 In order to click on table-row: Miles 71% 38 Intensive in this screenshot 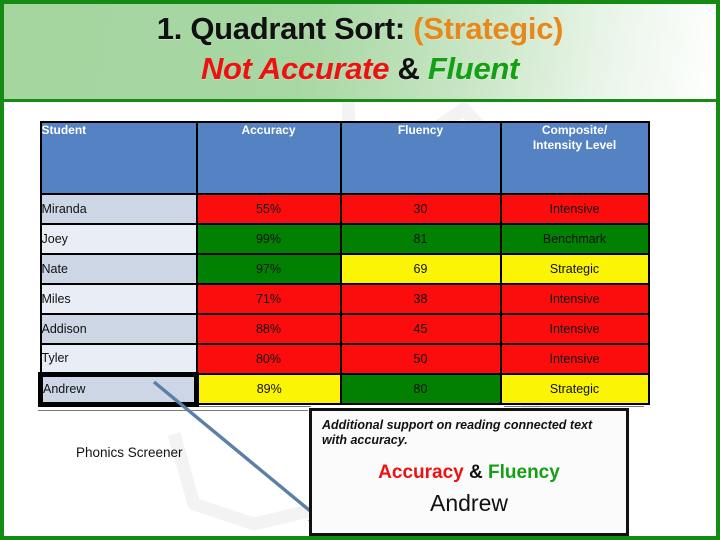, I will do `click(344, 299)`.